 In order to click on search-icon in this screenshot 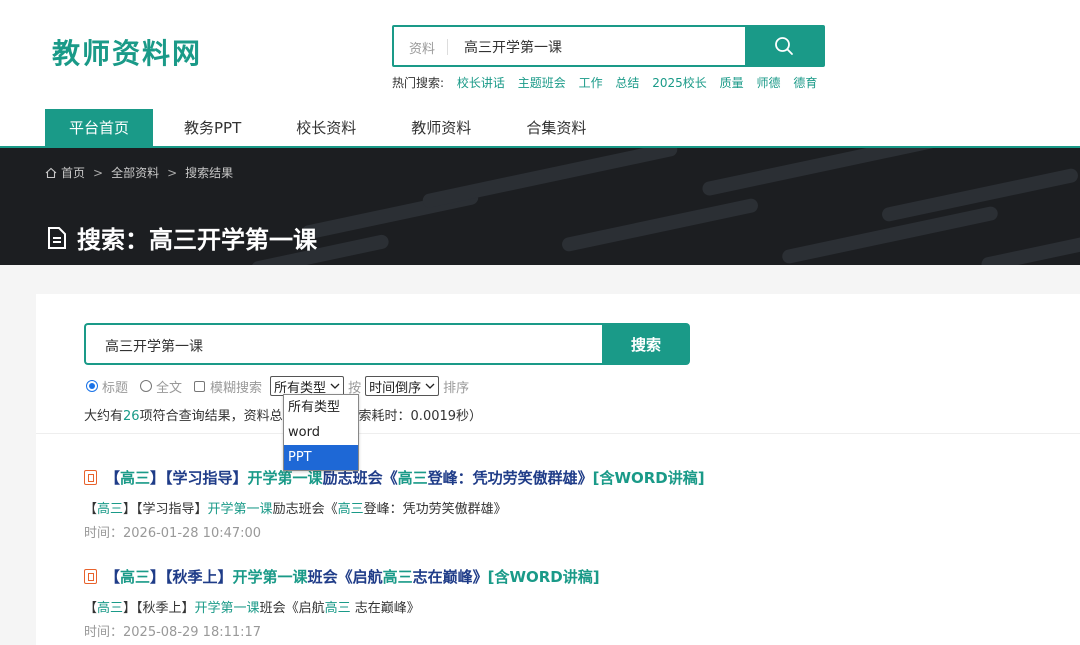, I will do `click(784, 46)`.